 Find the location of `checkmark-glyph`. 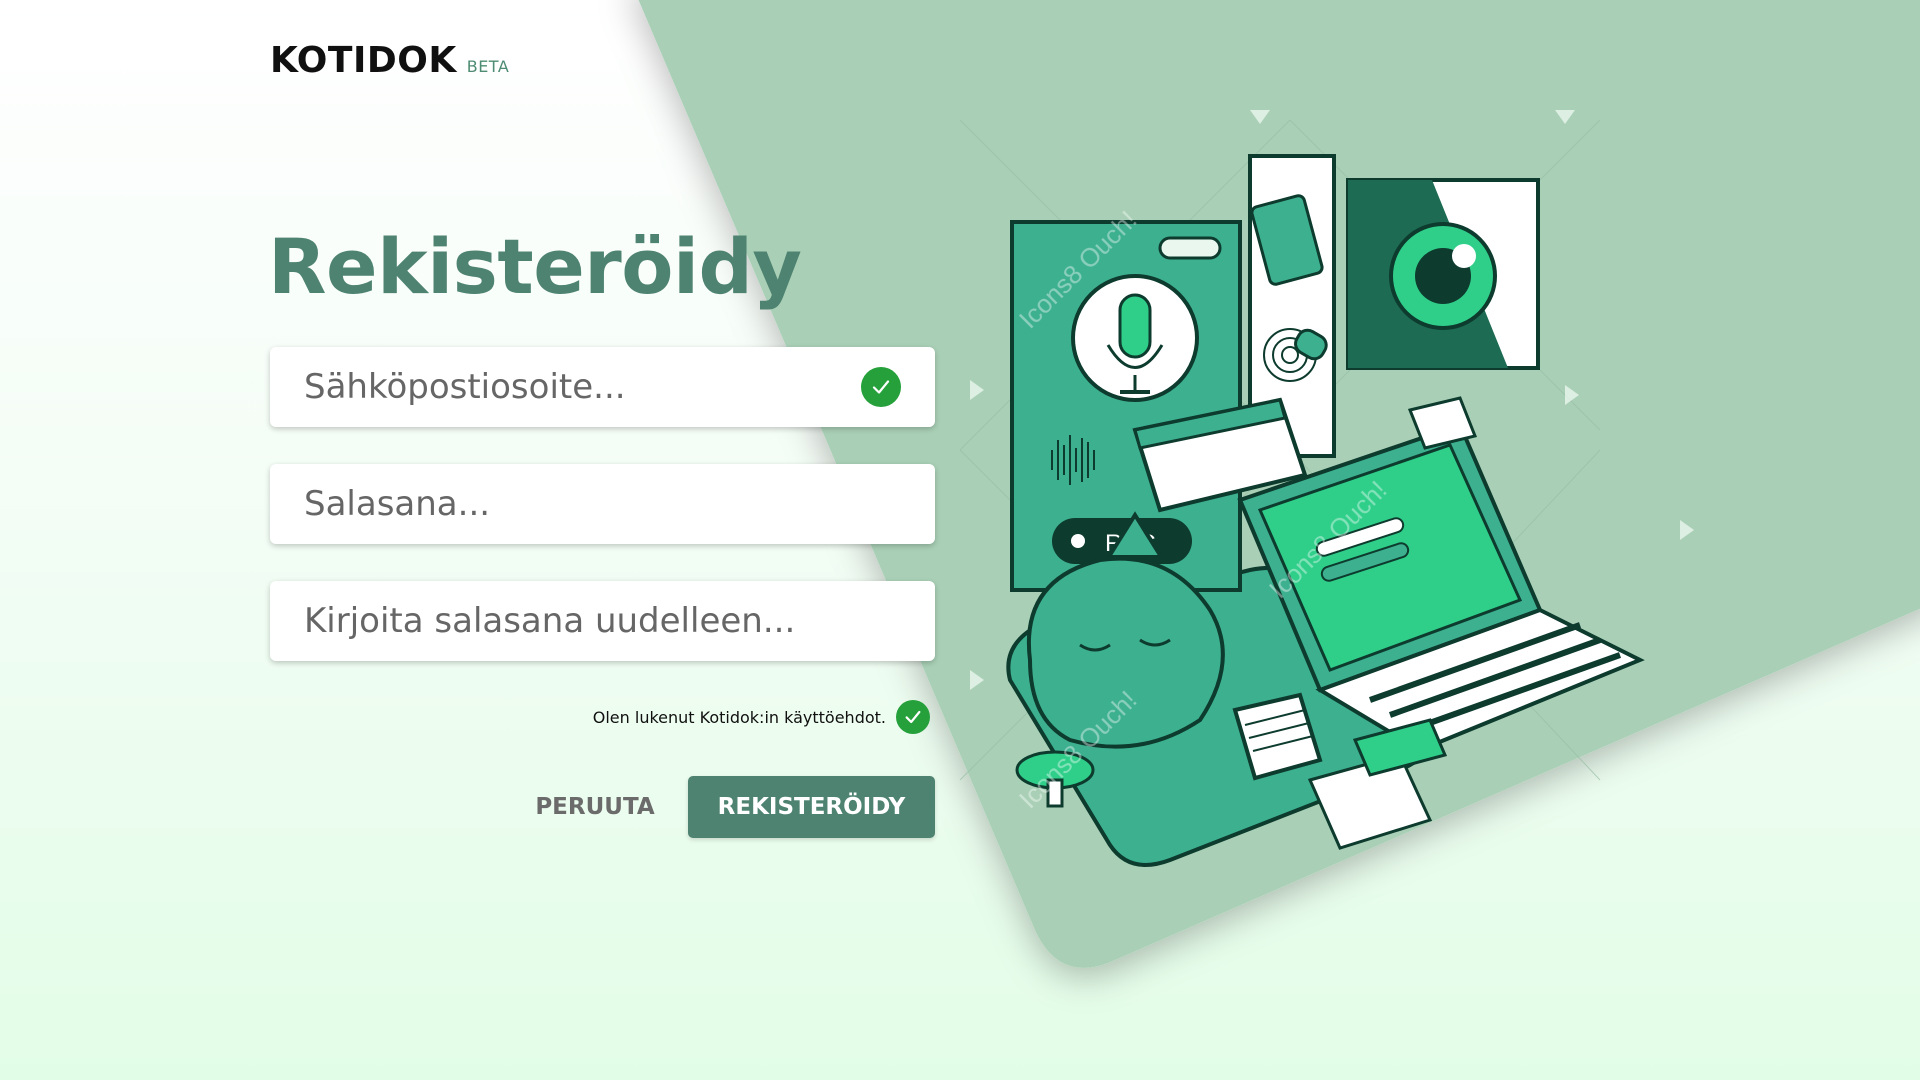

checkmark-glyph is located at coordinates (881, 387).